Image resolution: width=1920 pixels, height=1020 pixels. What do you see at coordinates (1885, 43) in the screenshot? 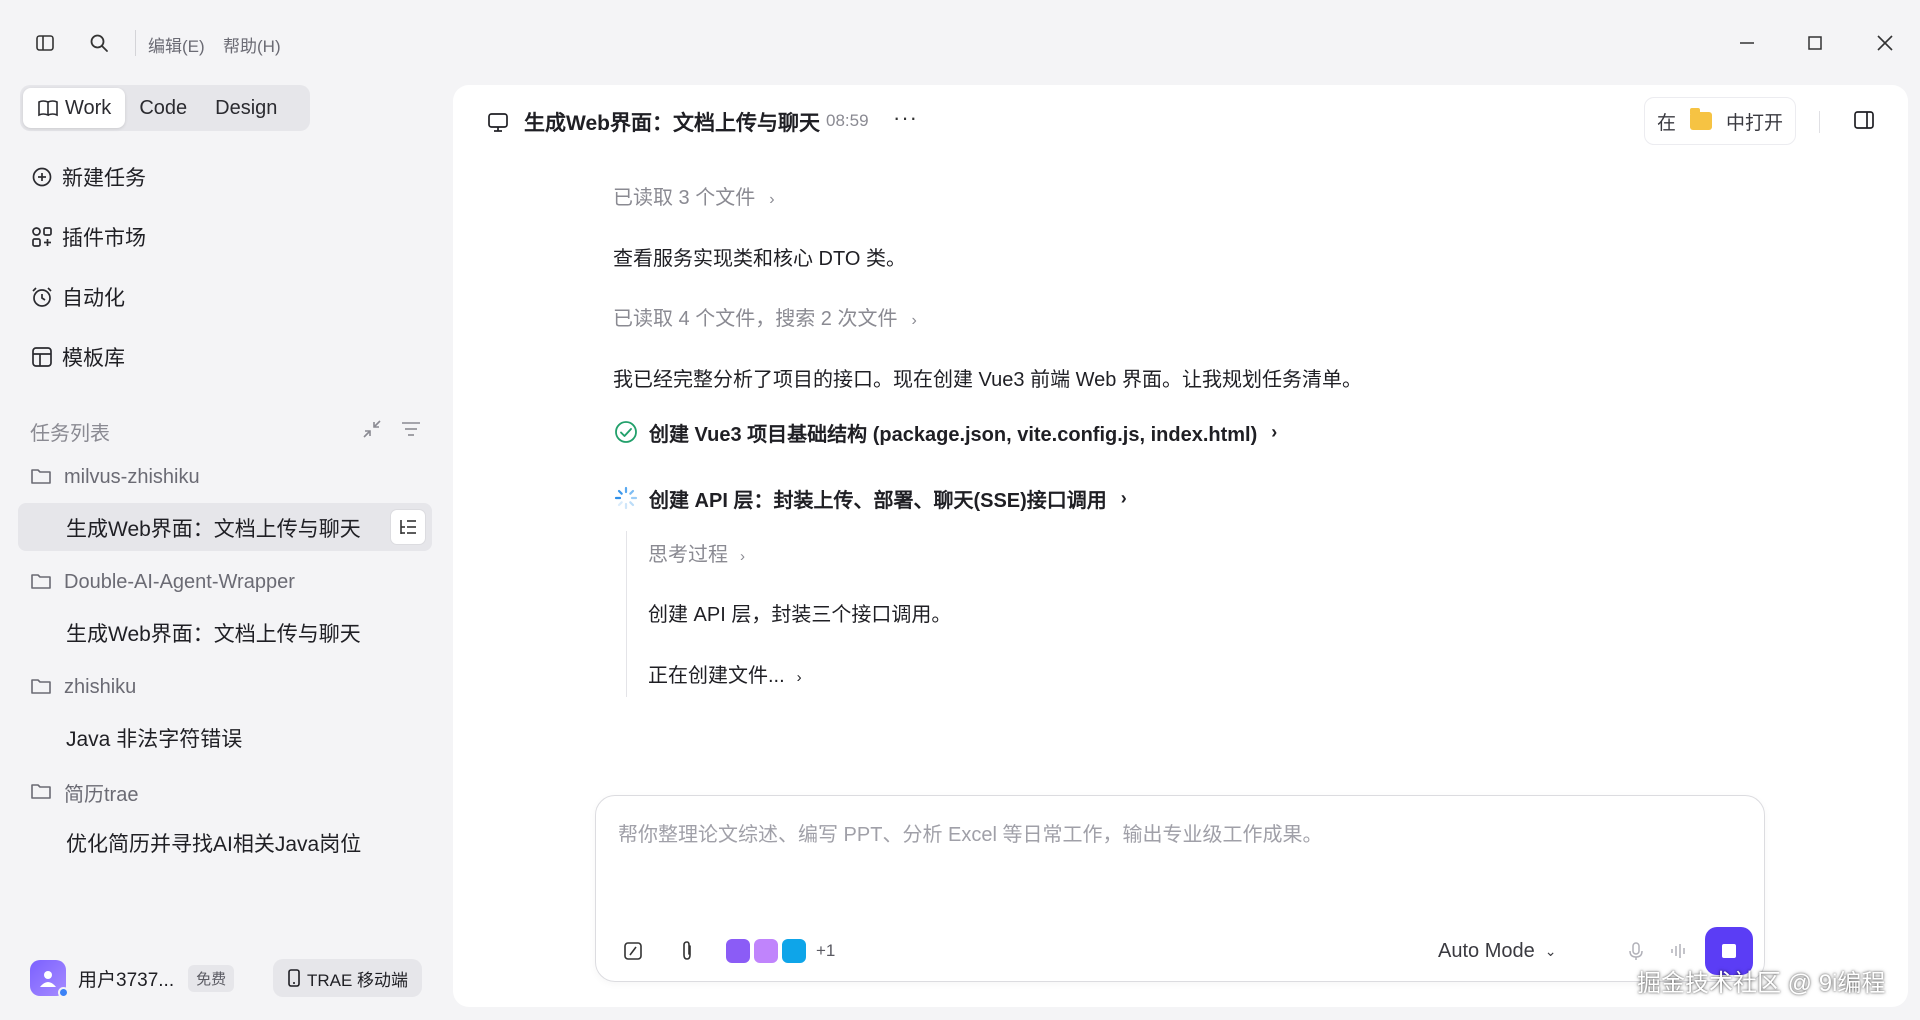
I see `close-button` at bounding box center [1885, 43].